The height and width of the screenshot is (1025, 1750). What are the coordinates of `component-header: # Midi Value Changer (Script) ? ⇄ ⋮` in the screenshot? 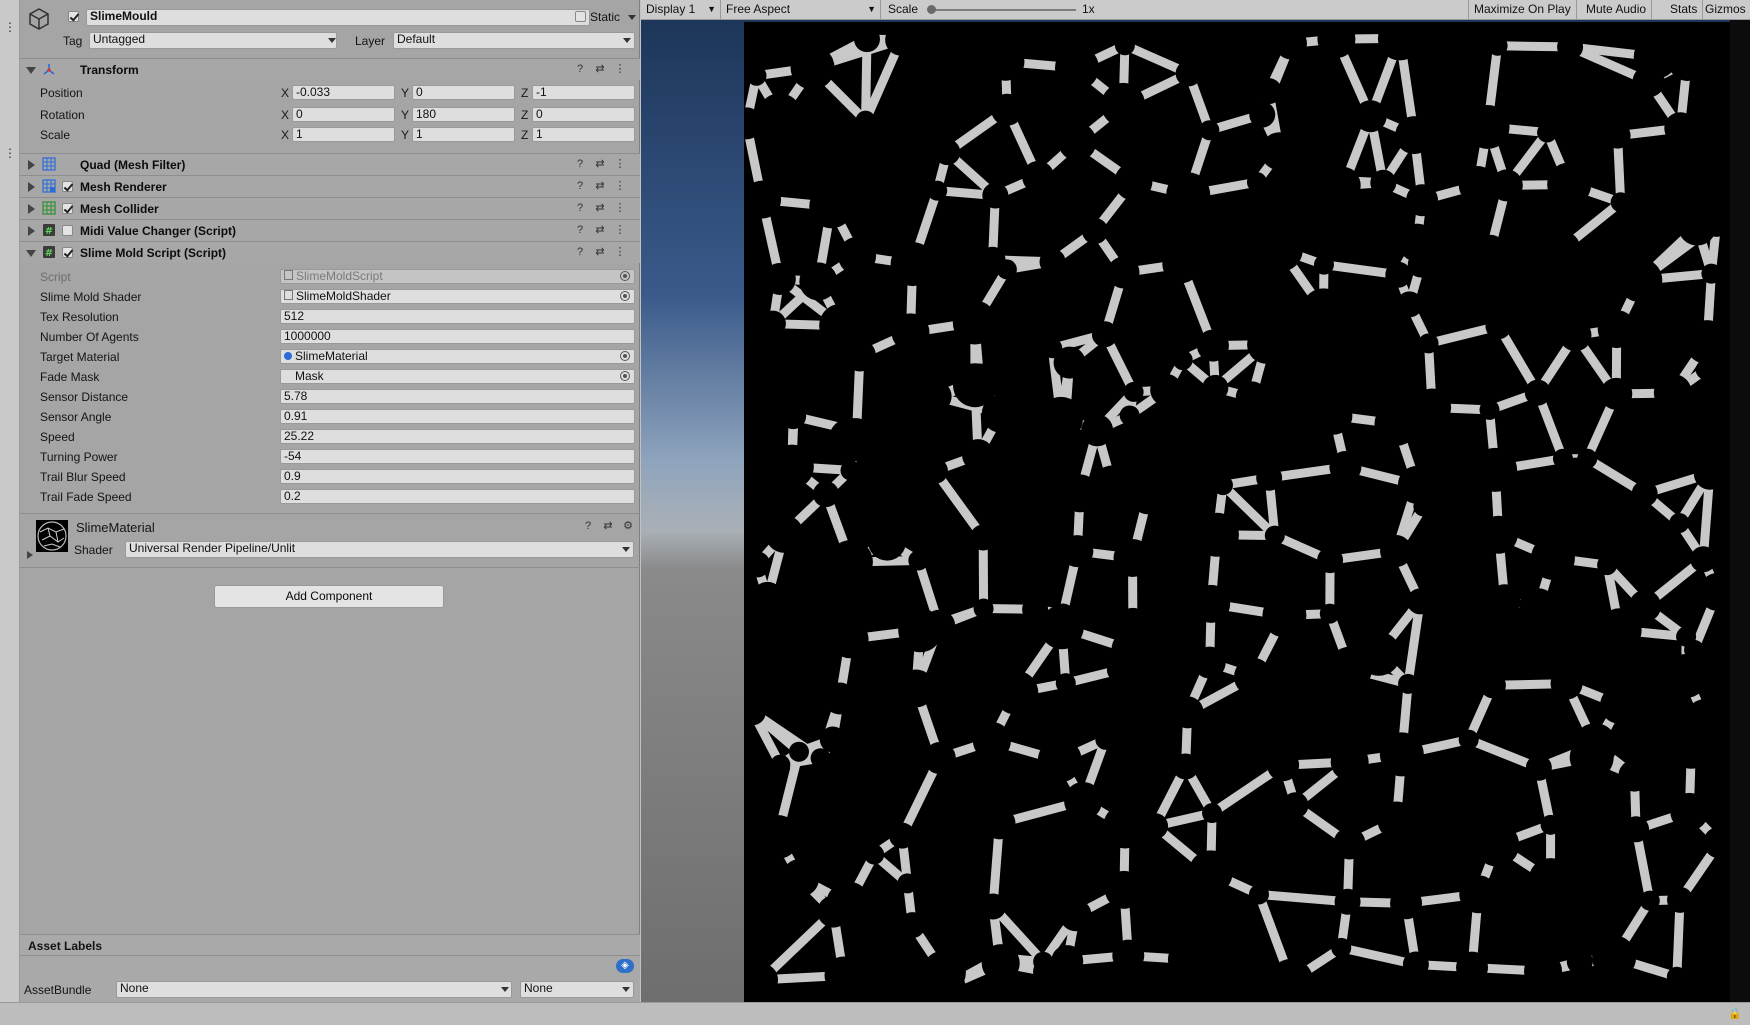 It's located at (330, 230).